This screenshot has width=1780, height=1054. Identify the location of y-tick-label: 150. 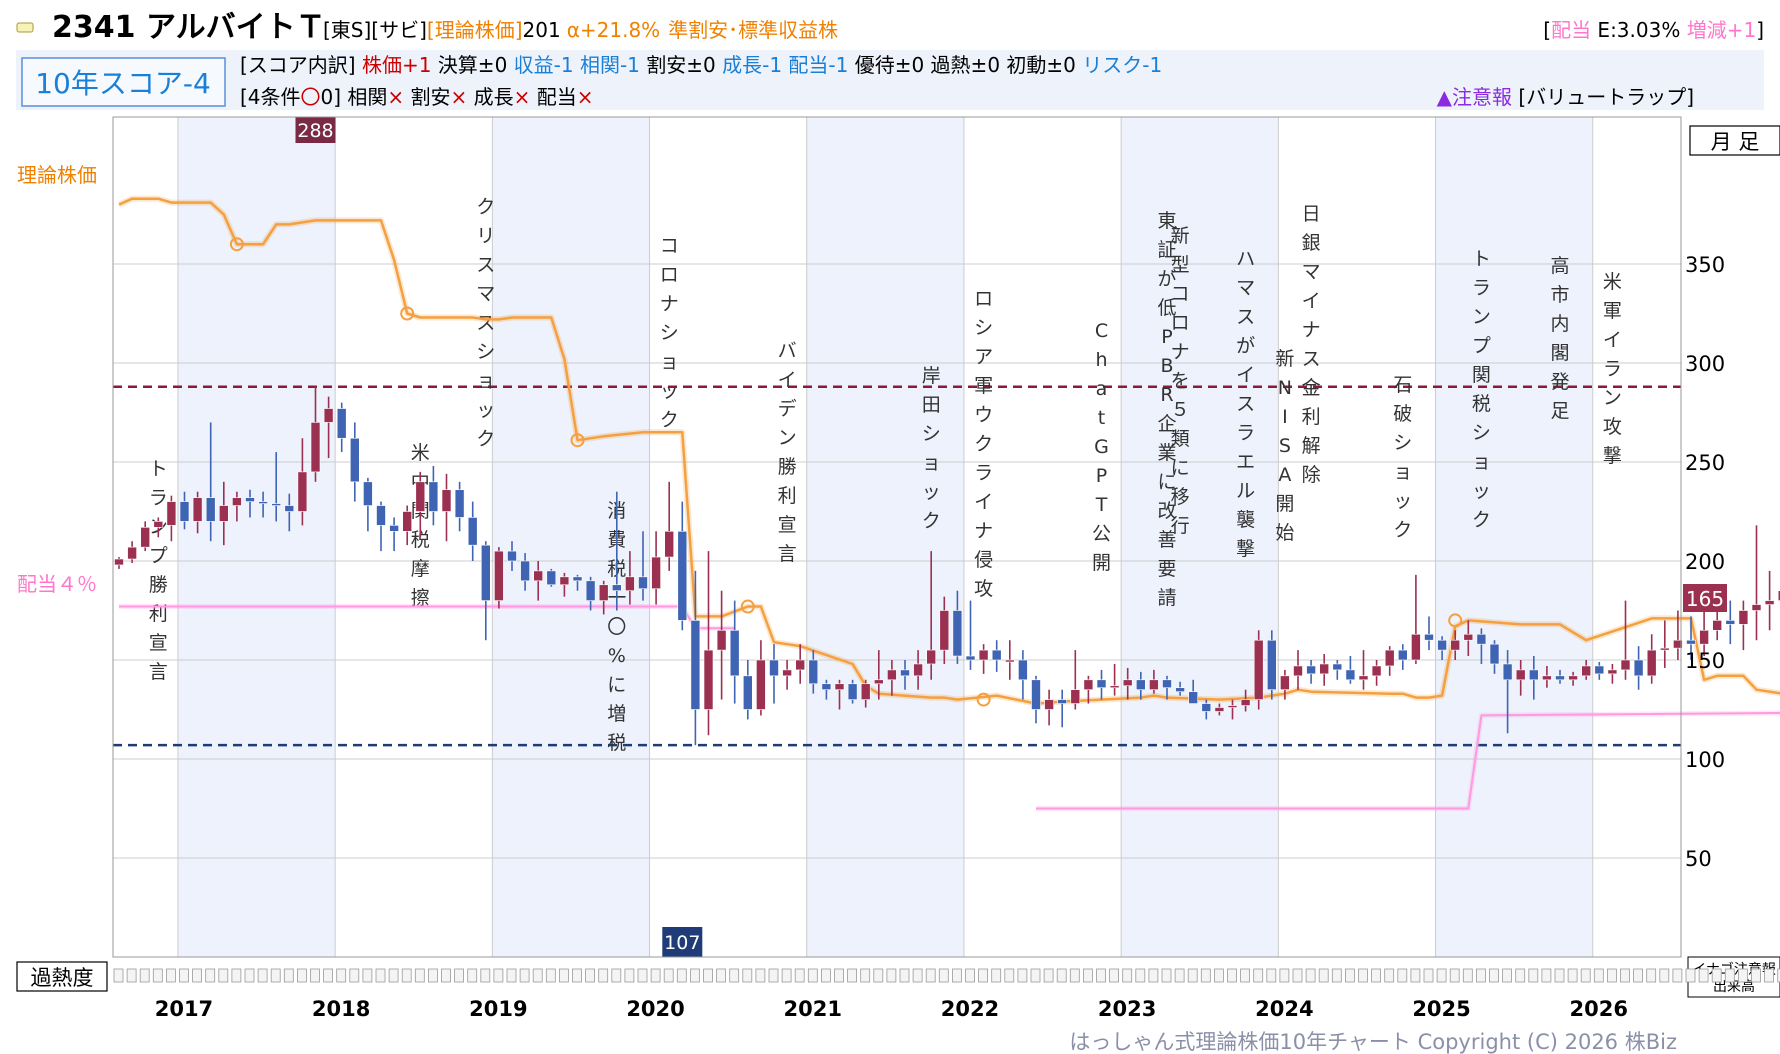
(1705, 661).